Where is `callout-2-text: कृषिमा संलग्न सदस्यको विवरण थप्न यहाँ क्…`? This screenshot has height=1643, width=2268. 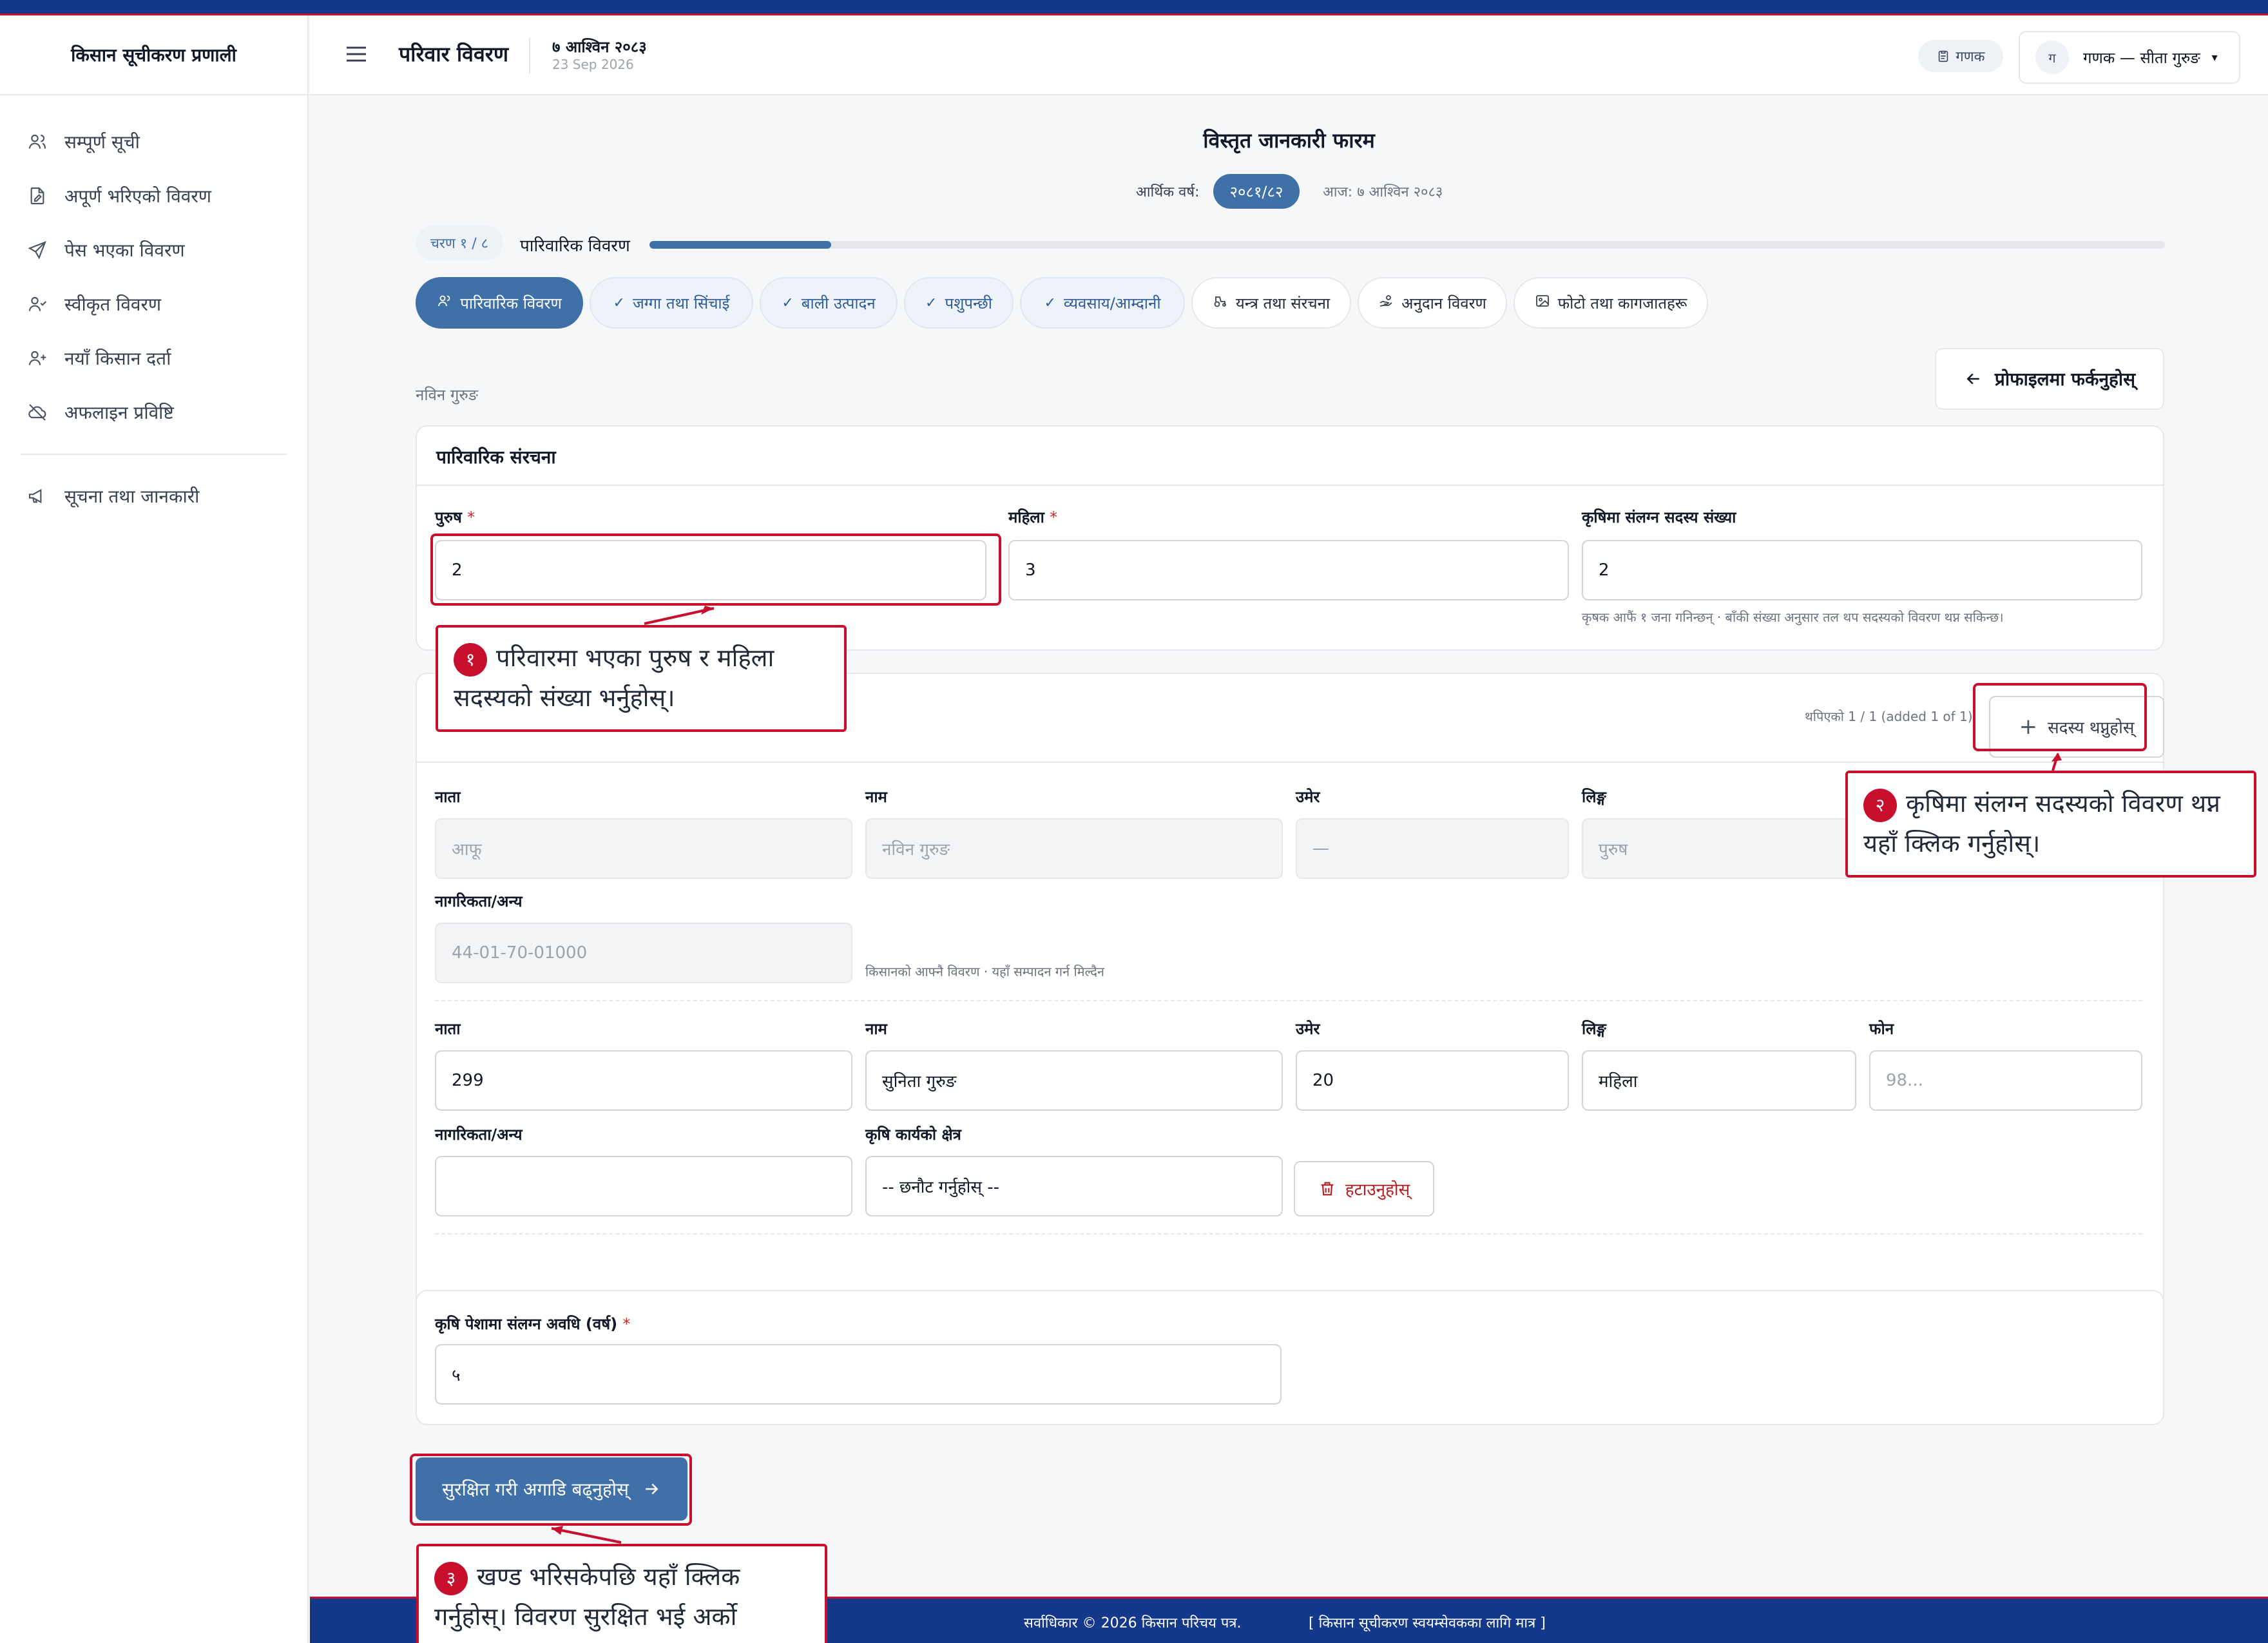 callout-2-text: कृषिमा संलग्न सदस्यको विवरण थप्न यहाँ क्… is located at coordinates (2041, 823).